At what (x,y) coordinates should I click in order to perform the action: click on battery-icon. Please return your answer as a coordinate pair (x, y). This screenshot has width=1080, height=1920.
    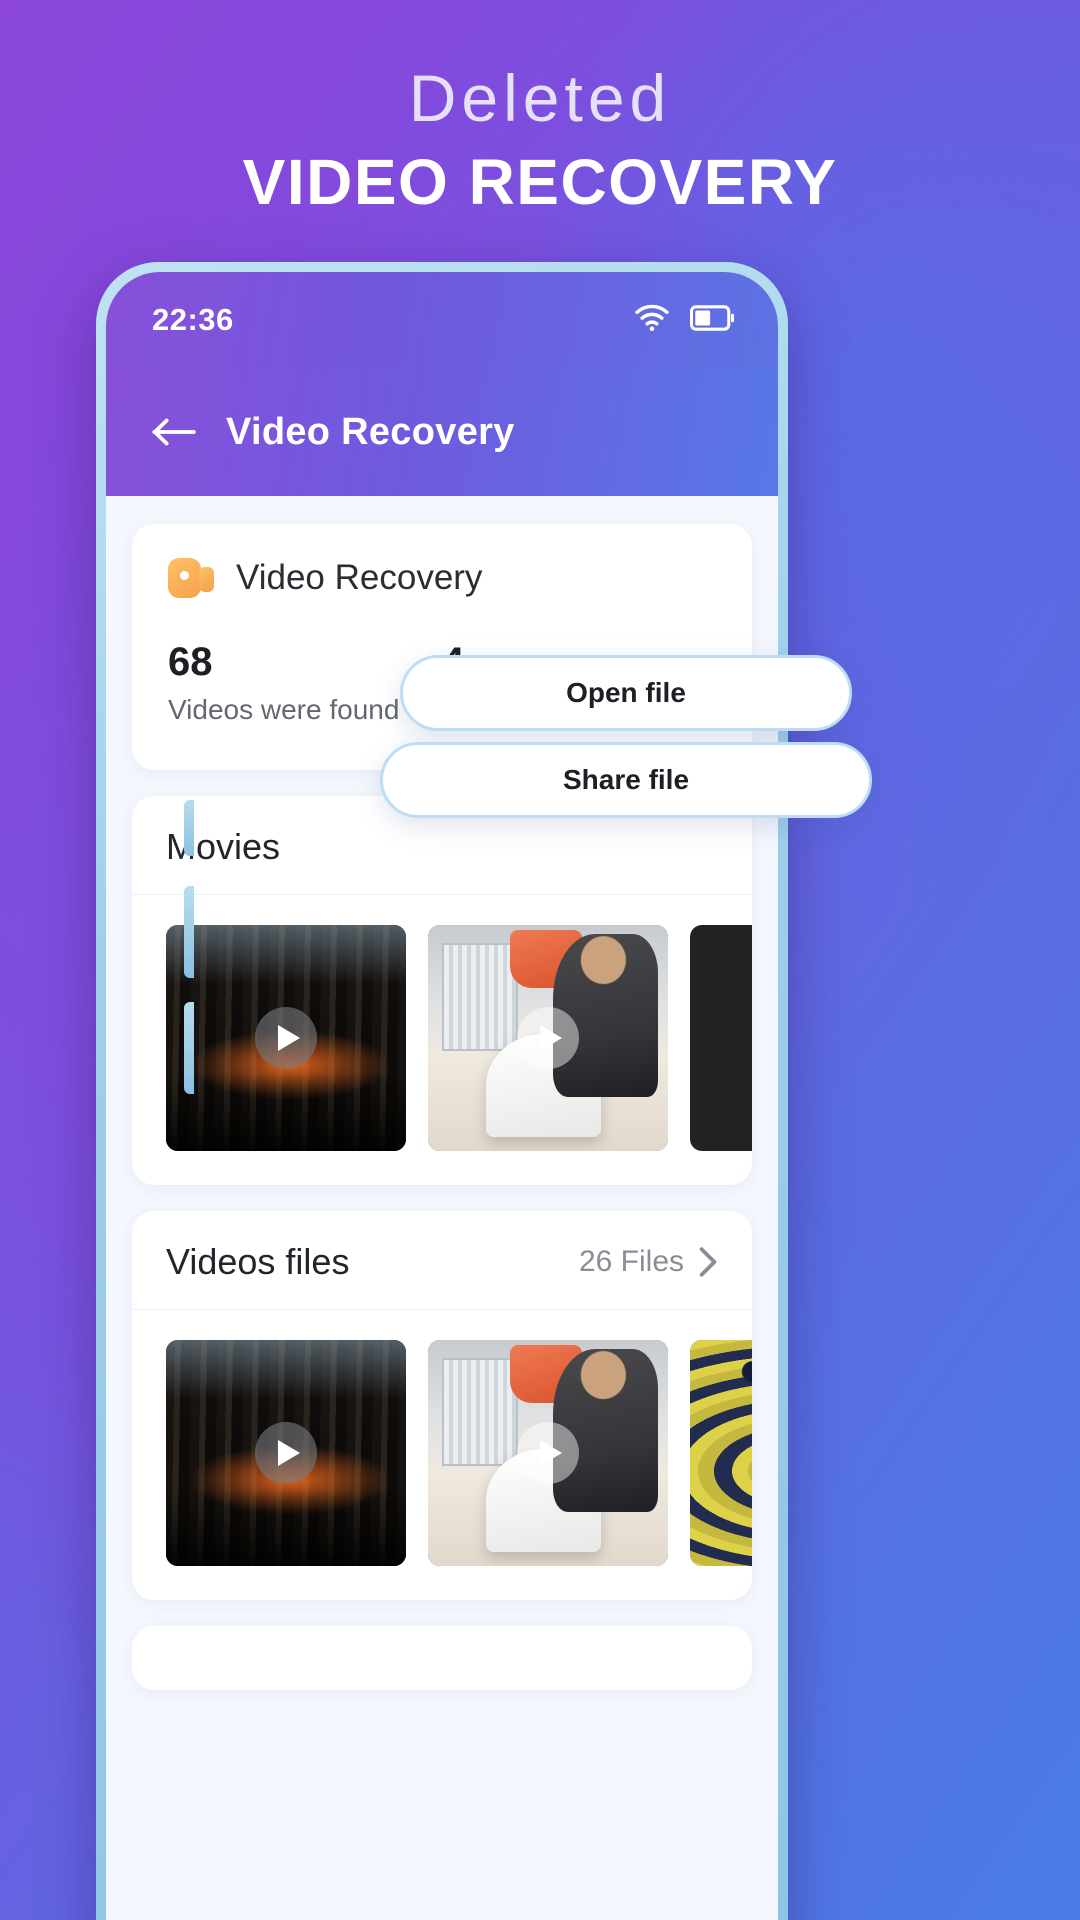
    Looking at the image, I should click on (711, 320).